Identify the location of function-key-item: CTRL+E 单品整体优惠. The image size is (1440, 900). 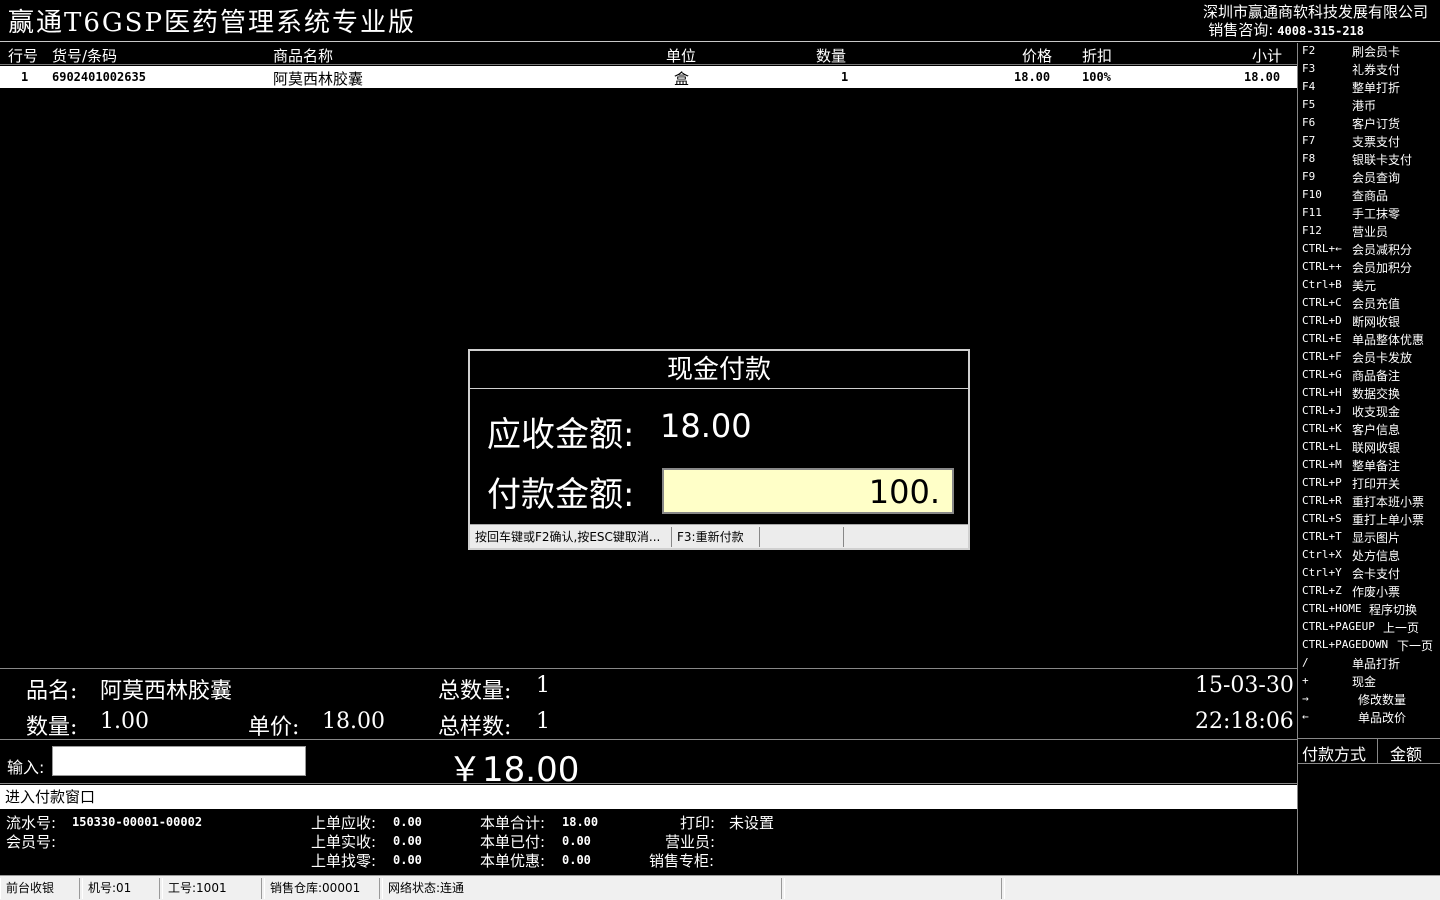
(1371, 340).